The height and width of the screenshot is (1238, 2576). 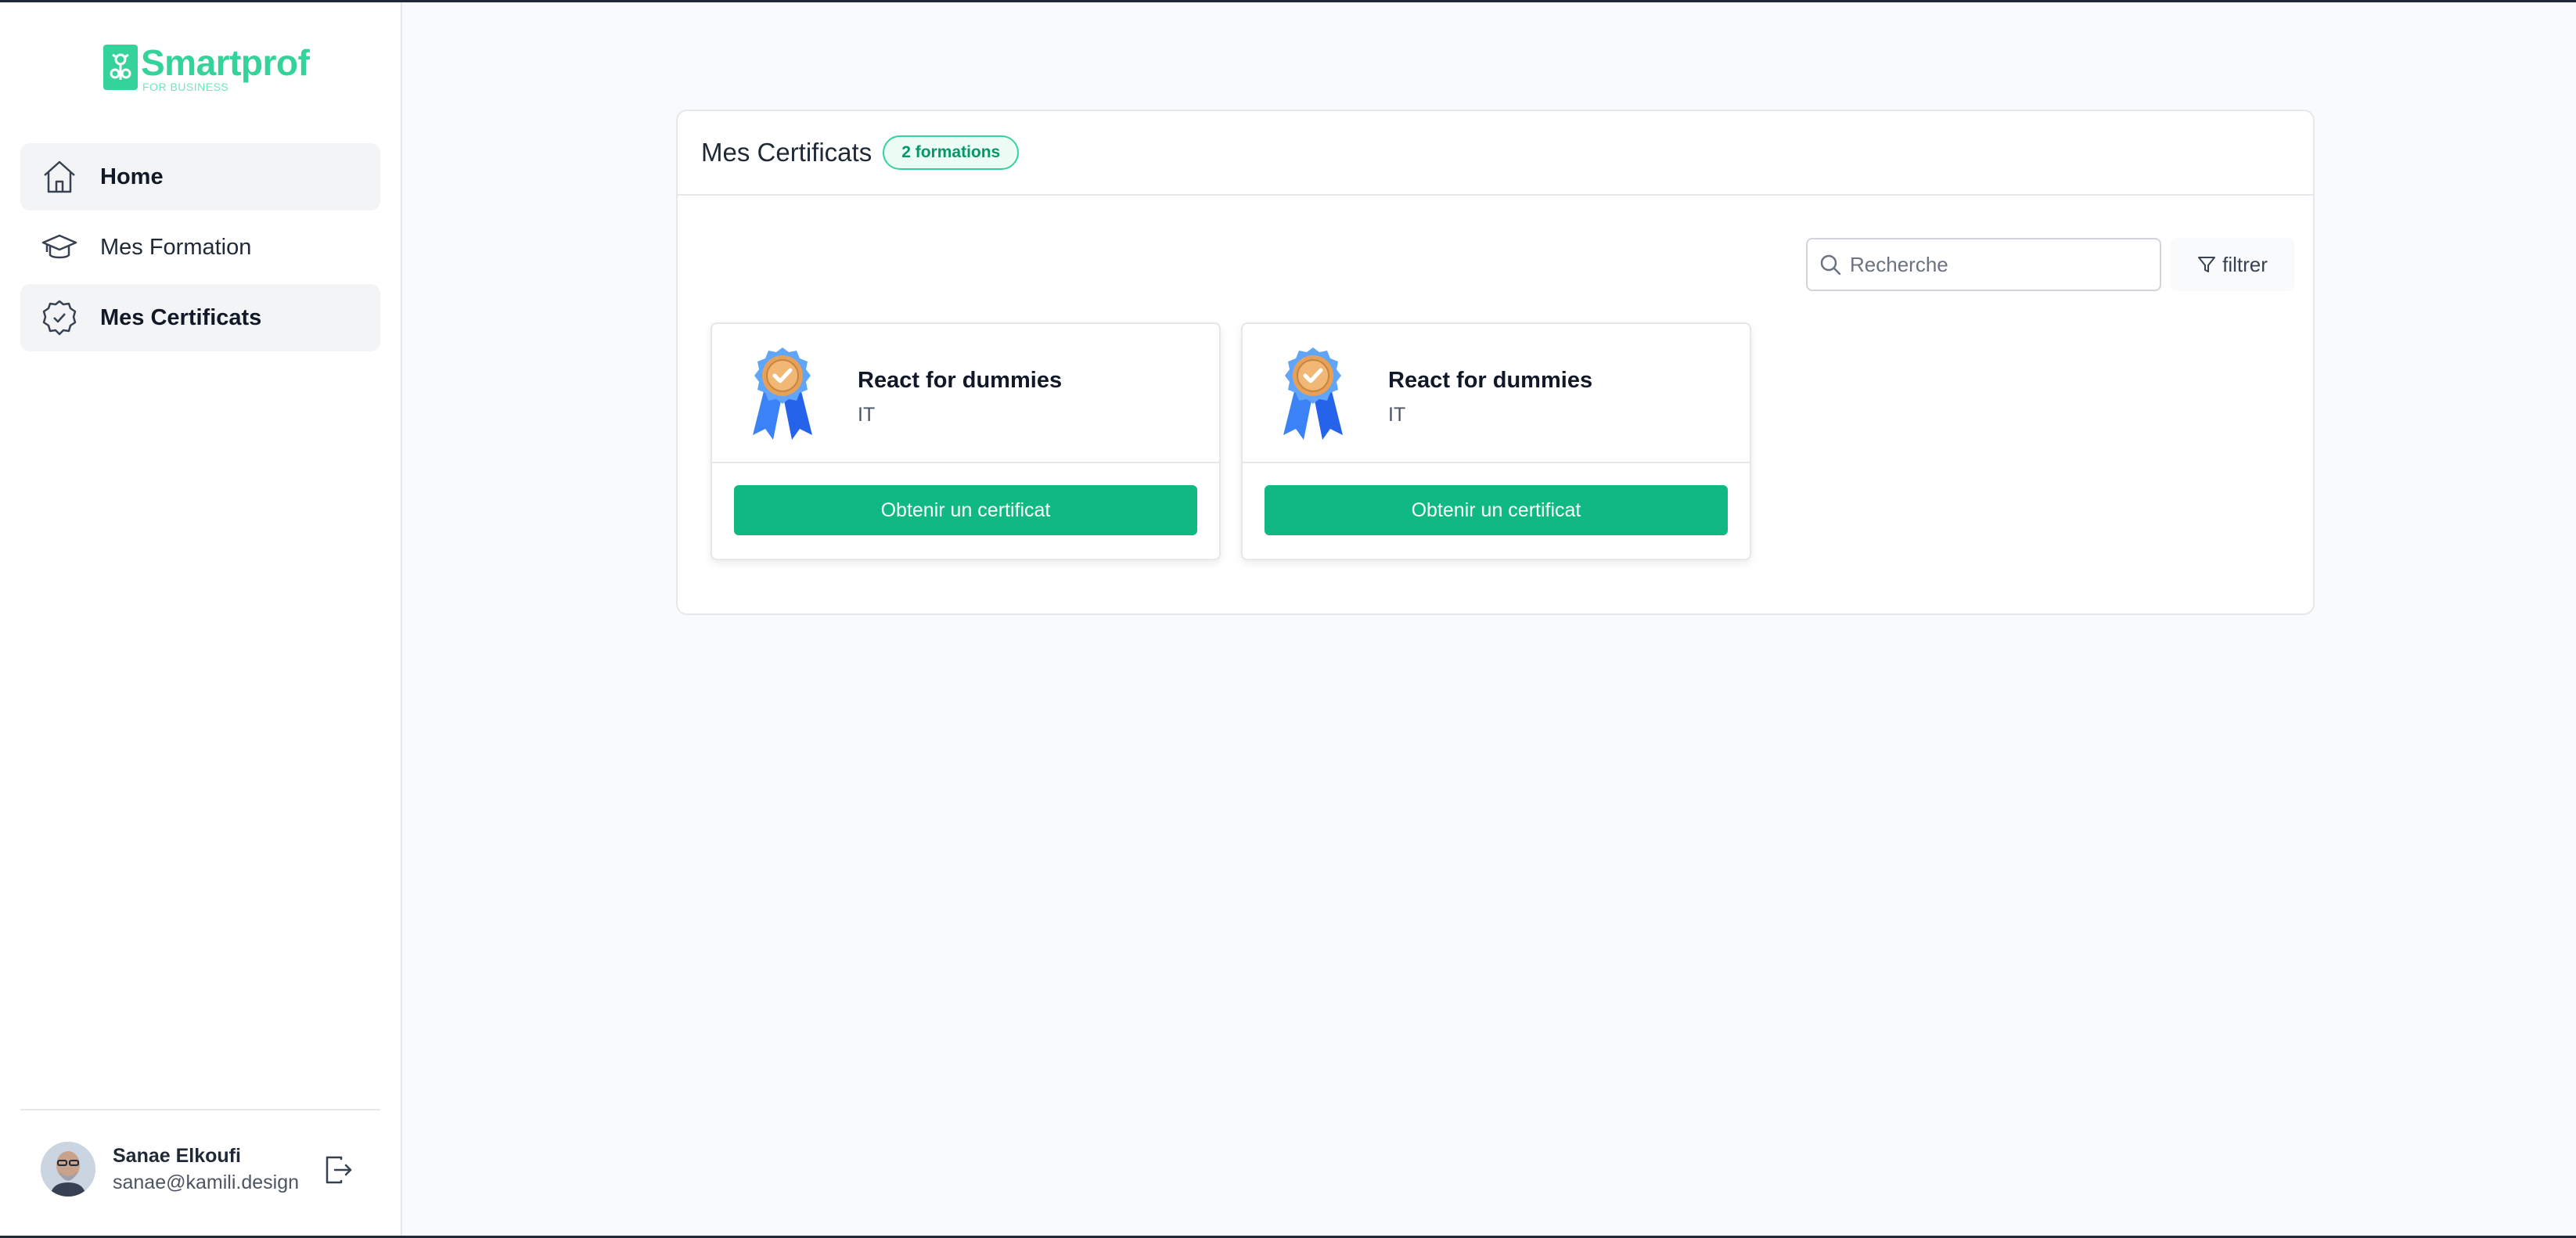 I want to click on panel-header: Mes Certificats 2 formations, so click(x=1495, y=154).